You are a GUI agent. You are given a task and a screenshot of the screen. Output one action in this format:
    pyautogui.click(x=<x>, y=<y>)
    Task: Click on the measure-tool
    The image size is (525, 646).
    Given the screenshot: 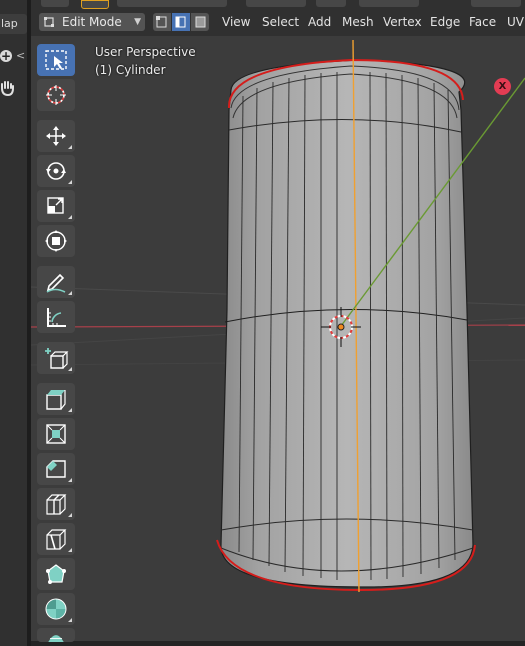 What is the action you would take?
    pyautogui.click(x=56, y=317)
    